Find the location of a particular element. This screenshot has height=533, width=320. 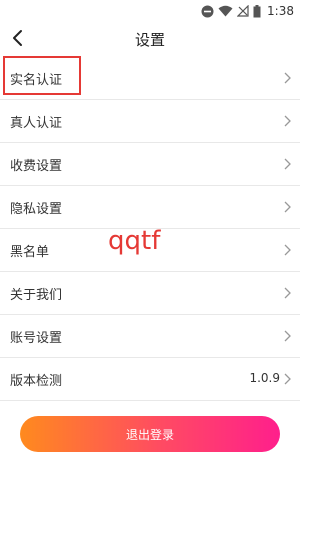

settings-item-label: 关于我们 is located at coordinates (36, 295).